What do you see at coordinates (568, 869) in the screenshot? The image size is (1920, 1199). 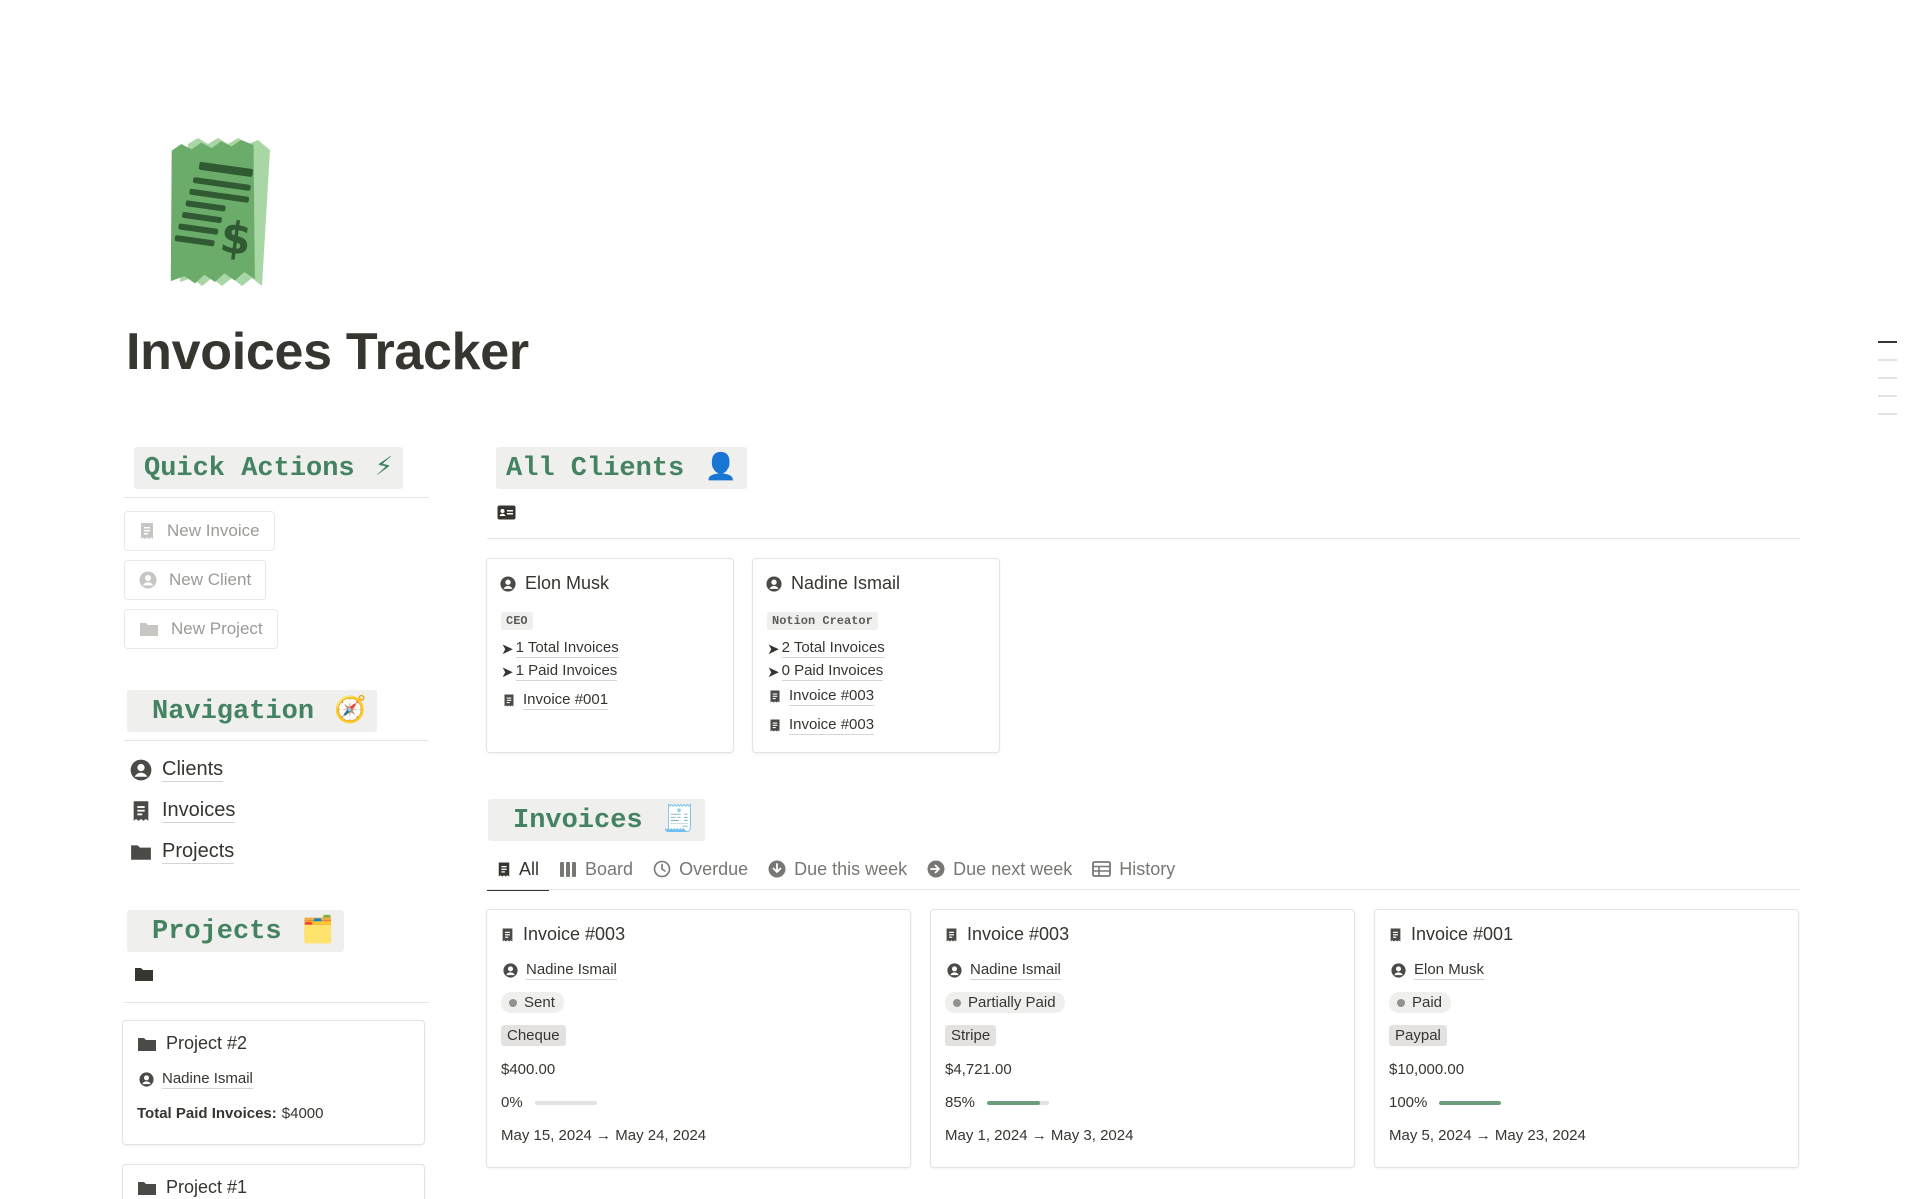 I see `board-columns-icon` at bounding box center [568, 869].